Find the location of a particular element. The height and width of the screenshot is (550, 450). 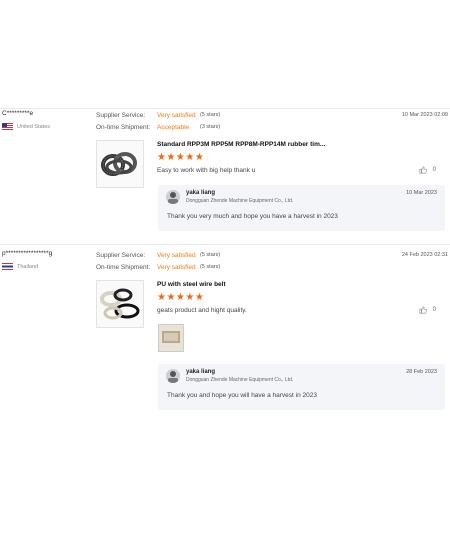

review-photo-image is located at coordinates (171, 338).